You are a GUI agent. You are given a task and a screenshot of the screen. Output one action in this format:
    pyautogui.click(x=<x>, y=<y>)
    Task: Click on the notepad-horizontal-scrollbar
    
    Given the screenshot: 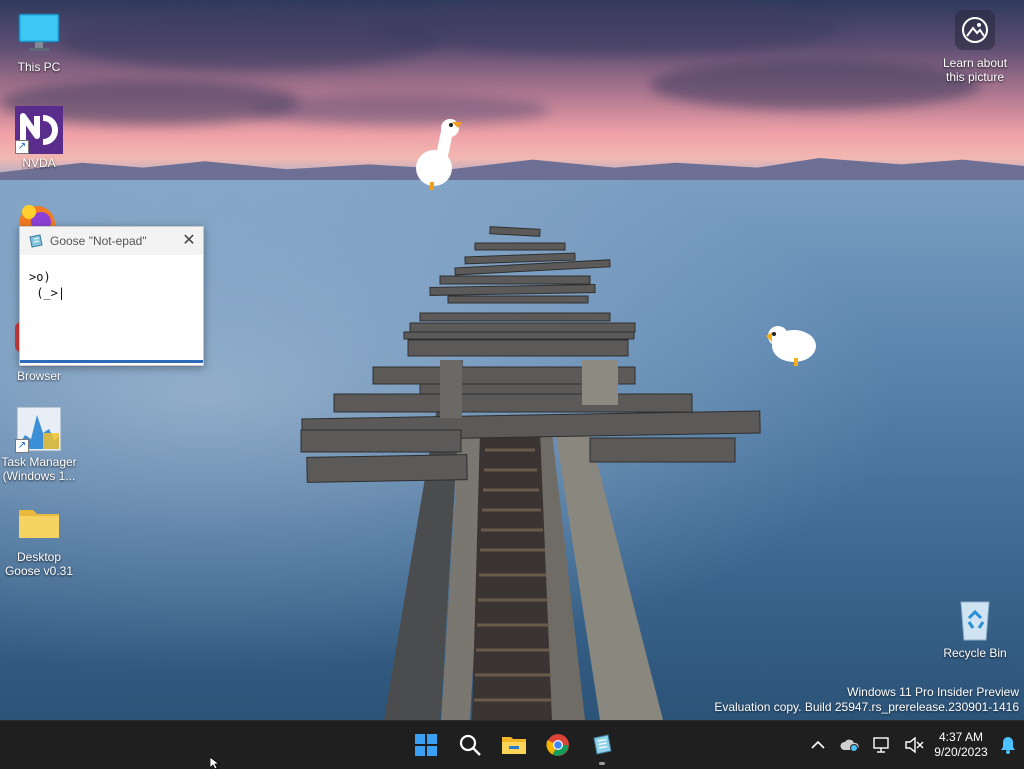 What is the action you would take?
    pyautogui.click(x=111, y=361)
    